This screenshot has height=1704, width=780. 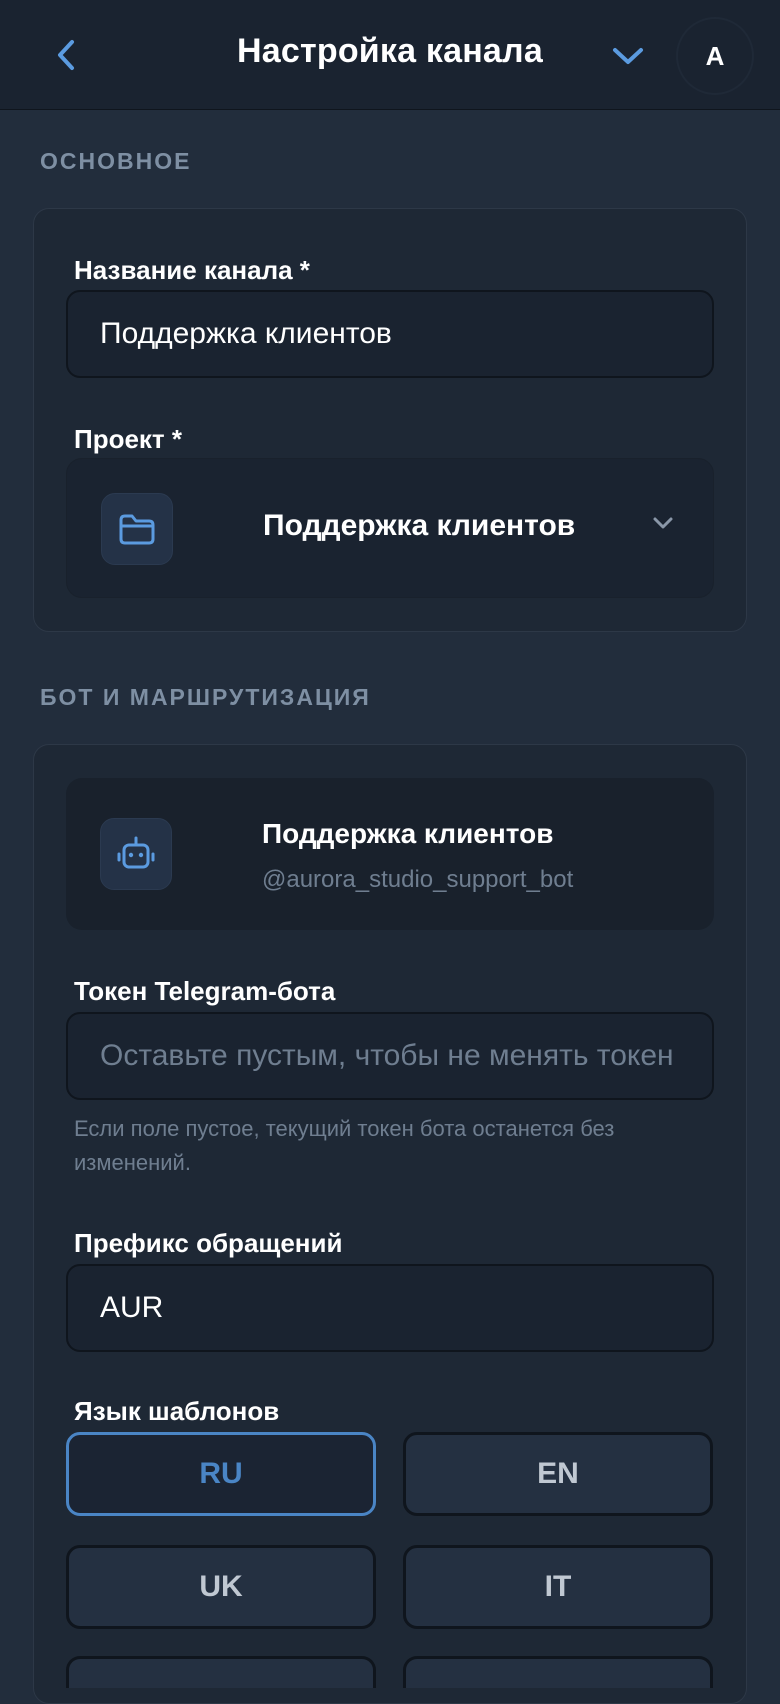 What do you see at coordinates (418, 879) in the screenshot?
I see `bot-handle: @aurora_studio_support_bot` at bounding box center [418, 879].